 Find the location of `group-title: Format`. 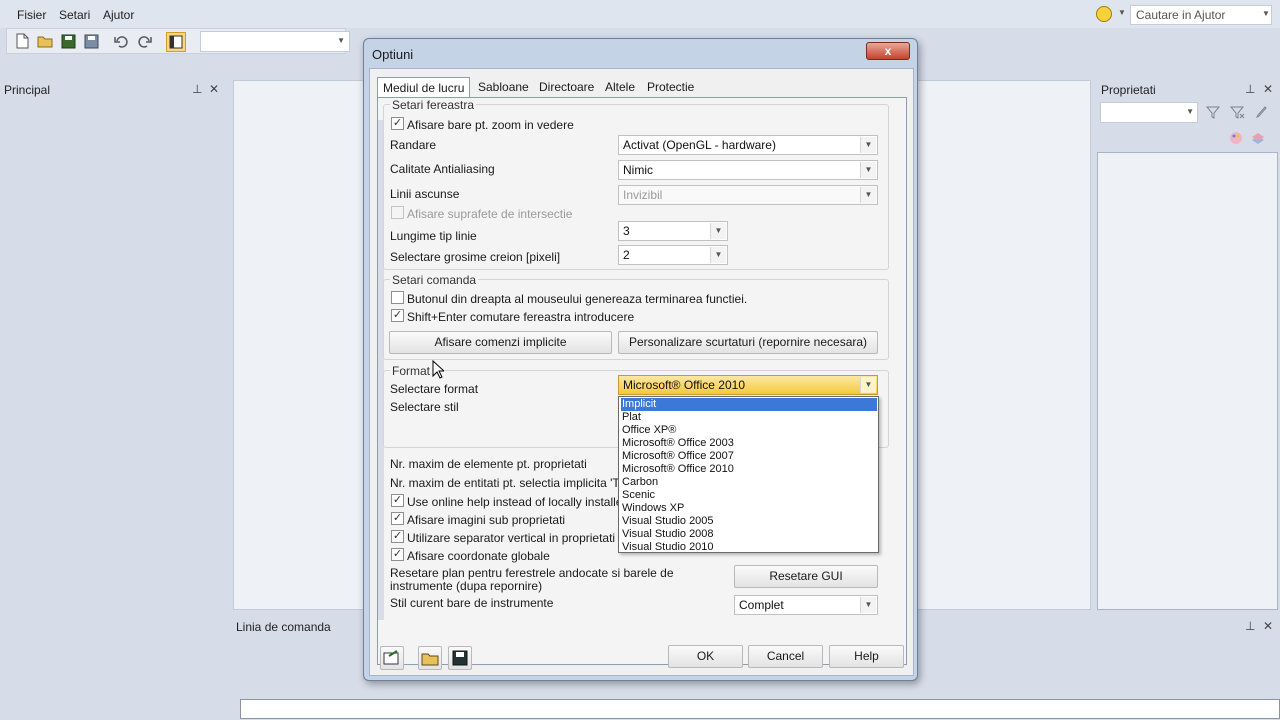

group-title: Format is located at coordinates (411, 371).